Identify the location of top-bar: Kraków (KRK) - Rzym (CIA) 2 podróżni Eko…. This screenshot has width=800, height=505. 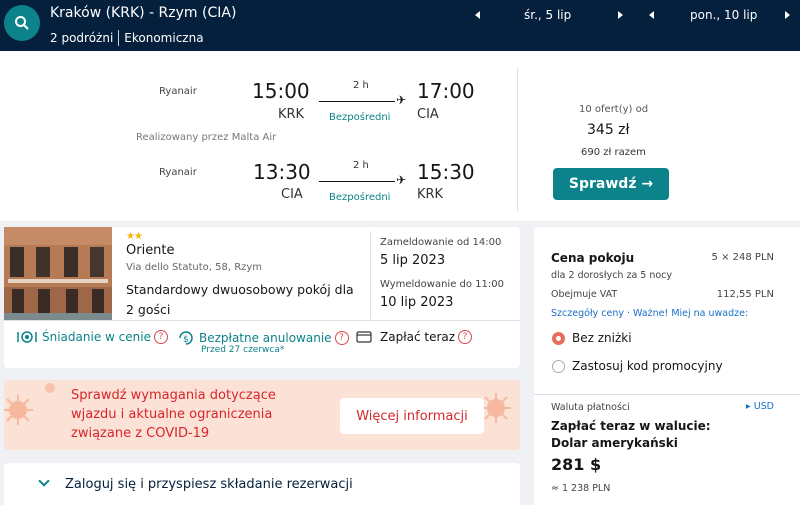
(400, 25).